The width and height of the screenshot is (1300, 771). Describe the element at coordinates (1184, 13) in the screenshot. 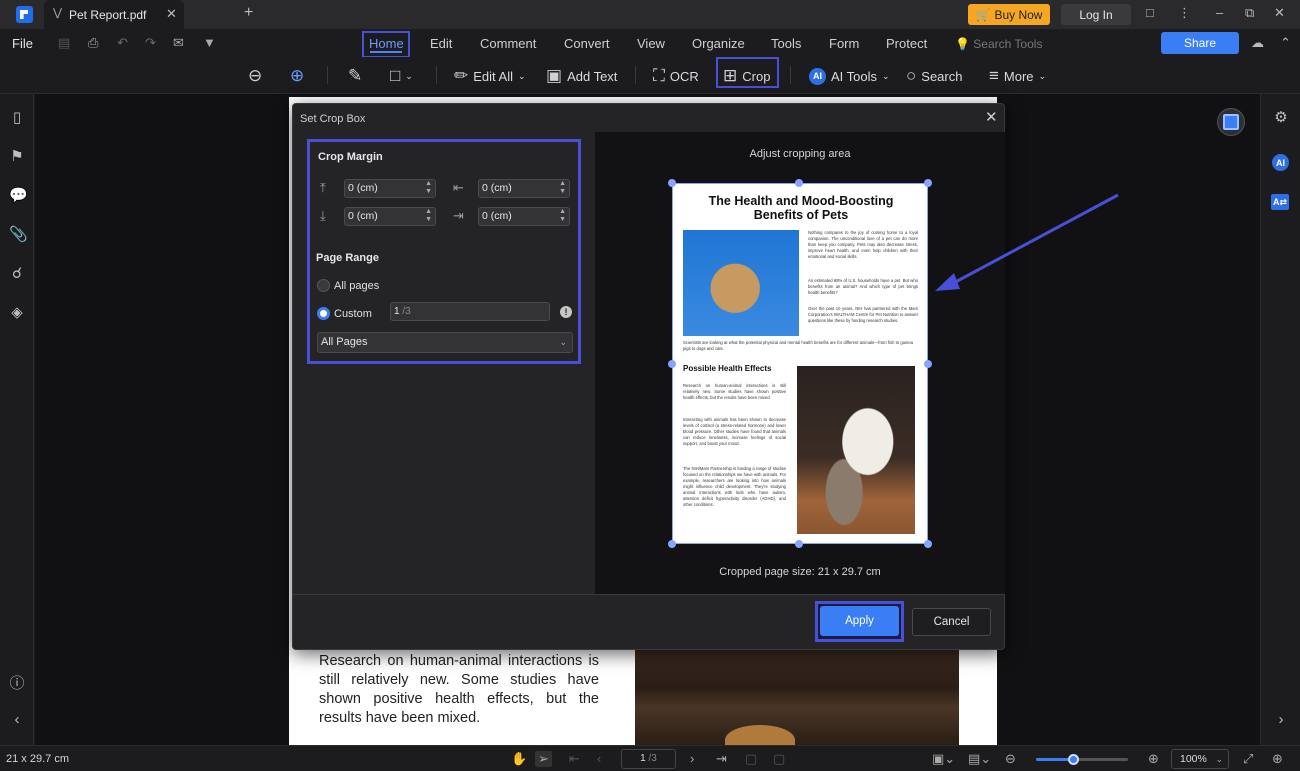

I see `more-options-icon: ⋮` at that location.